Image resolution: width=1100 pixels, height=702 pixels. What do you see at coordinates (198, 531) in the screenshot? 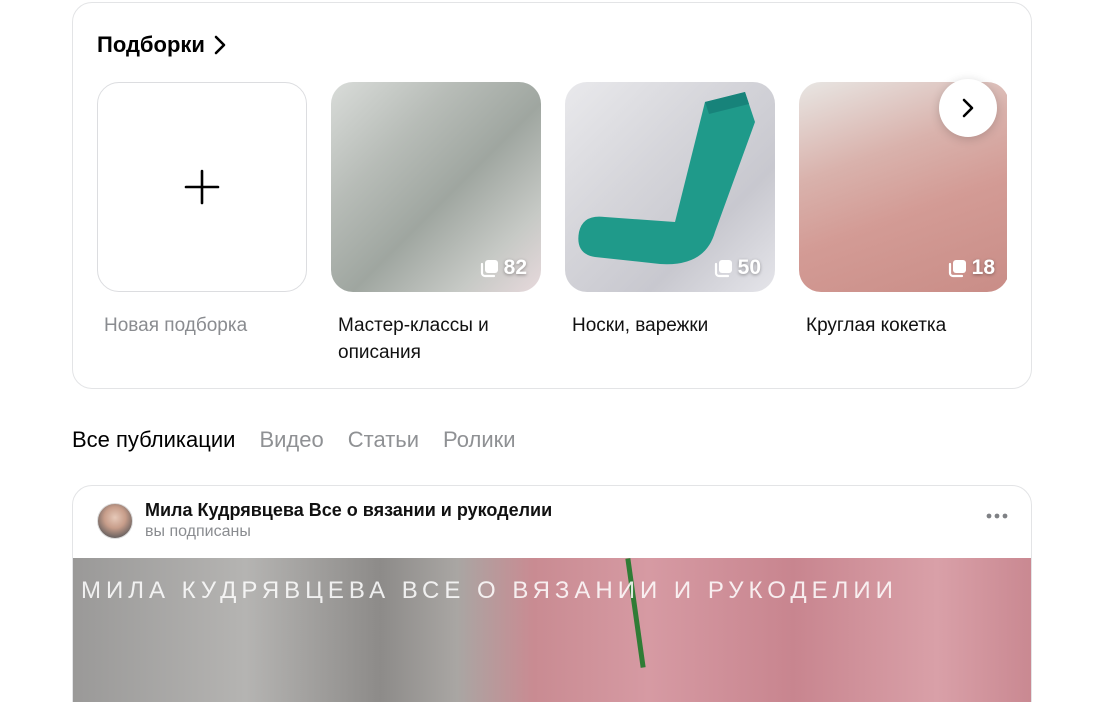
I see `subscription-status: вы подписаны` at bounding box center [198, 531].